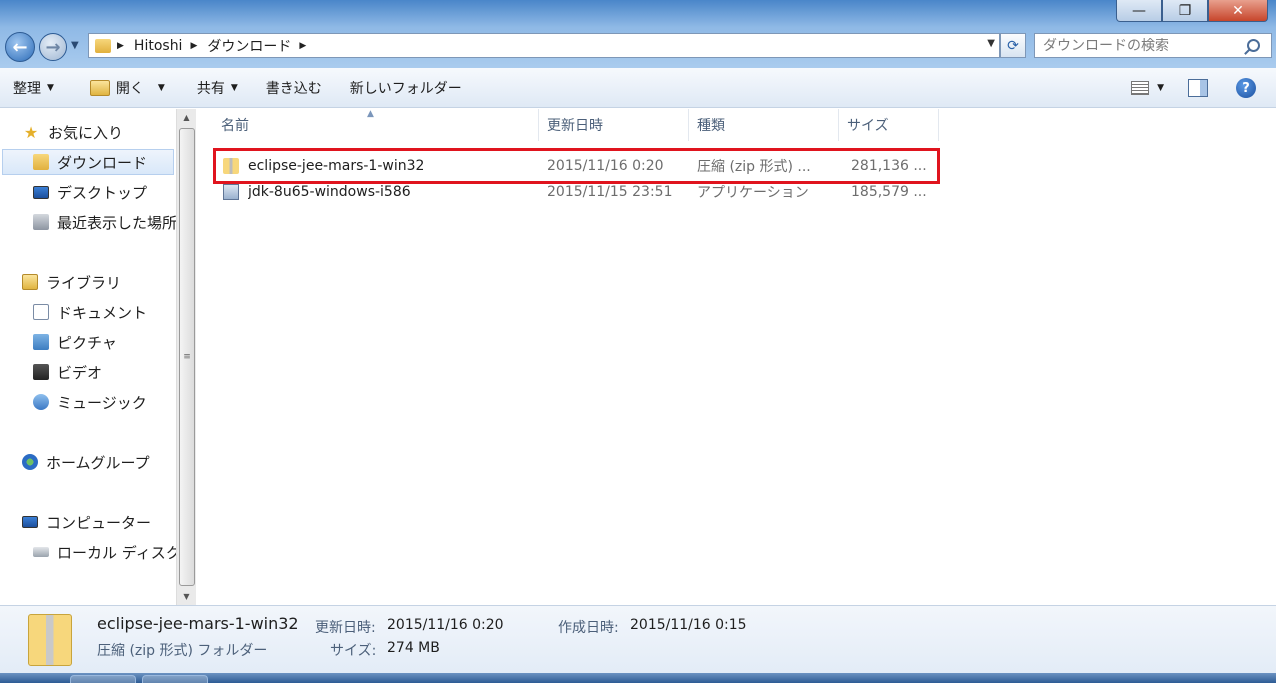 The width and height of the screenshot is (1276, 683). I want to click on burn-button: 書き込む, so click(294, 88).